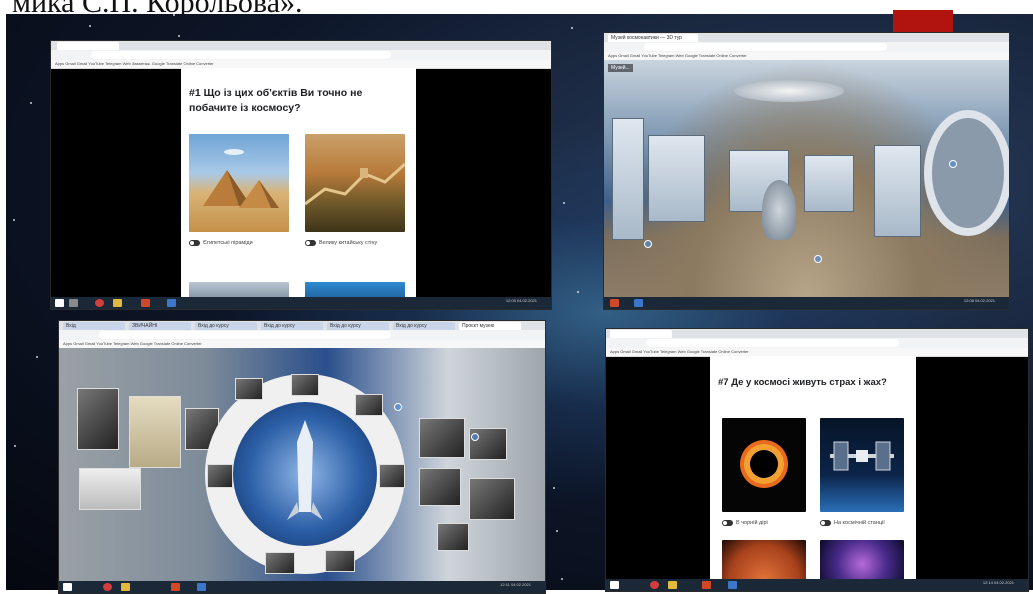 The height and width of the screenshot is (594, 1033). Describe the element at coordinates (789, 91) in the screenshot. I see `ceiling-lamp` at that location.